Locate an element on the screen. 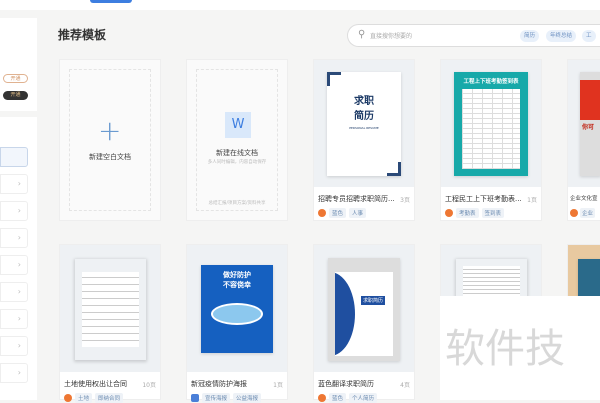 This screenshot has height=403, width=600. search-icon: ⚲ is located at coordinates (362, 34).